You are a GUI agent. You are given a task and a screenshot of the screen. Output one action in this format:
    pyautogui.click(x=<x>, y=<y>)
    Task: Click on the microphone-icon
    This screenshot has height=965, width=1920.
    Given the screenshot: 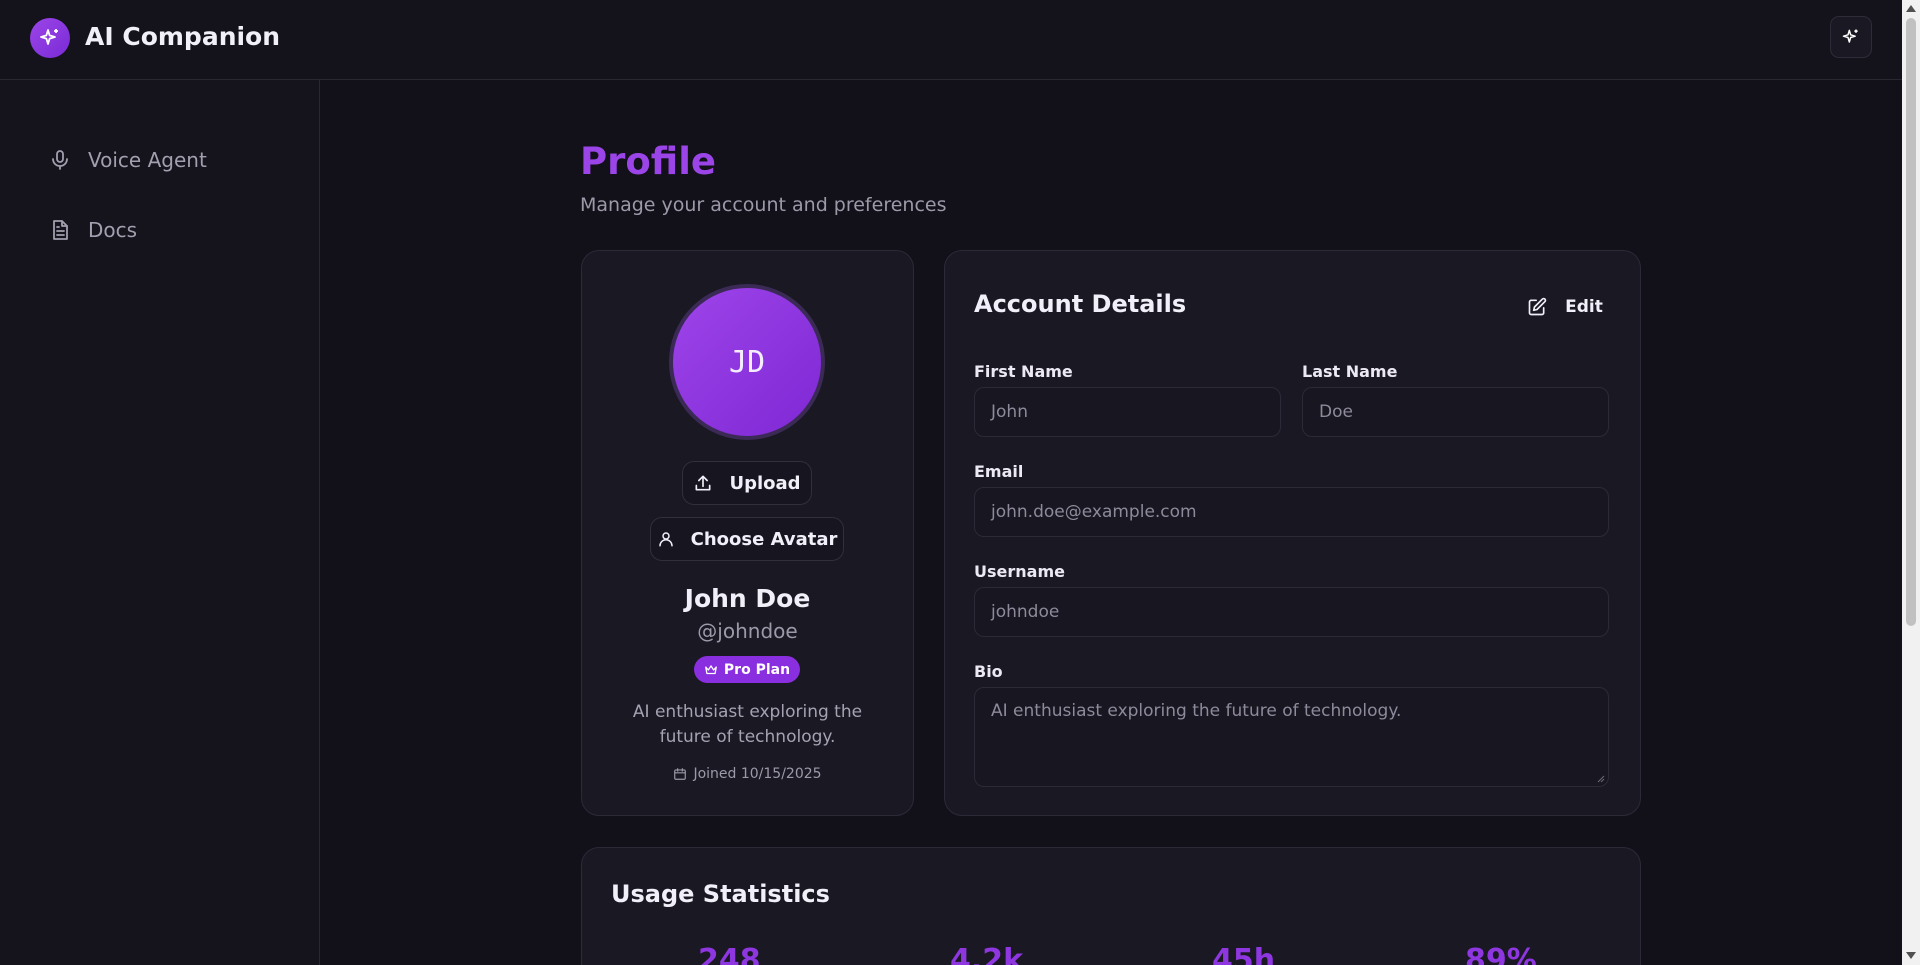 What is the action you would take?
    pyautogui.click(x=60, y=160)
    